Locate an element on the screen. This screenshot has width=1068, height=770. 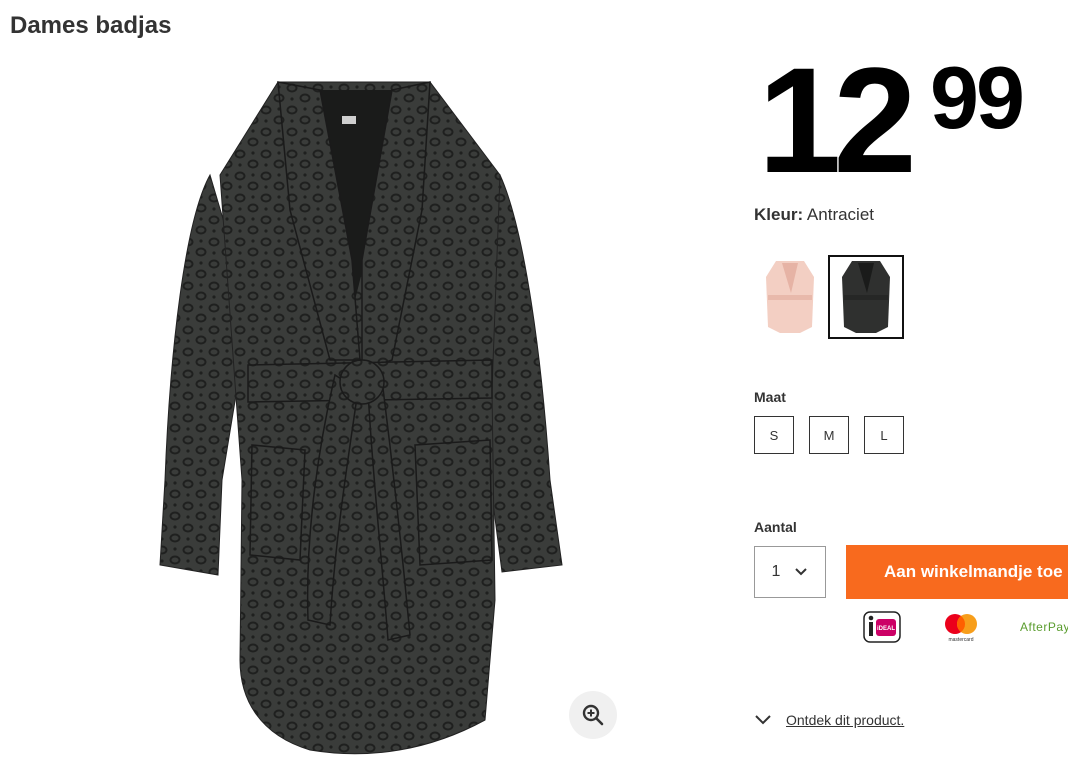
robe-dark-thumbnail is located at coordinates (866, 297).